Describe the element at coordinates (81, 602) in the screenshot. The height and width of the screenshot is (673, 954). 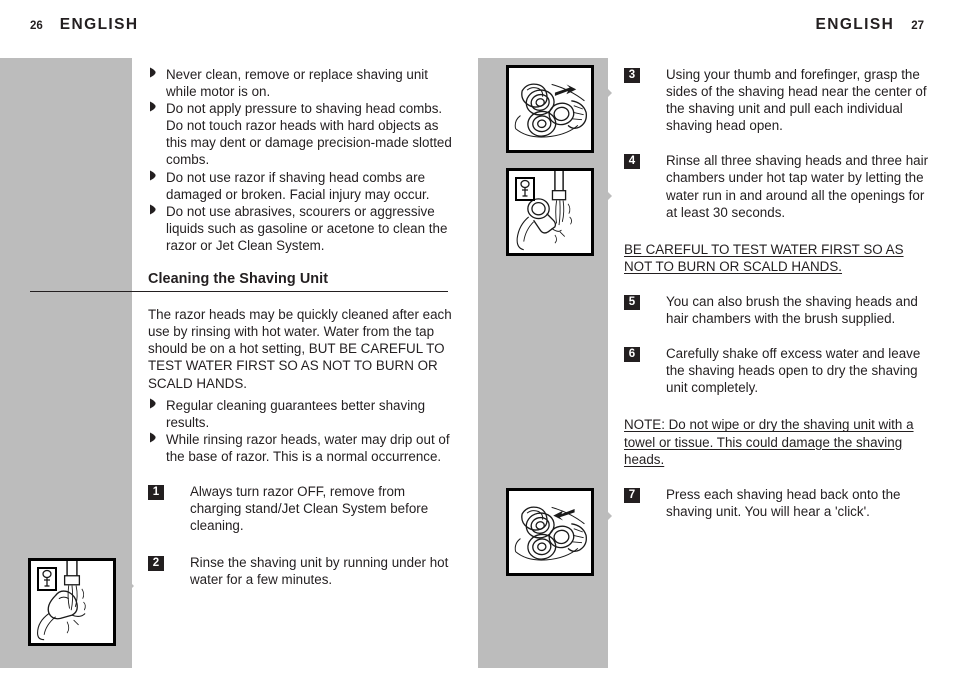
I see `figure-rinse-under-tap-left` at that location.